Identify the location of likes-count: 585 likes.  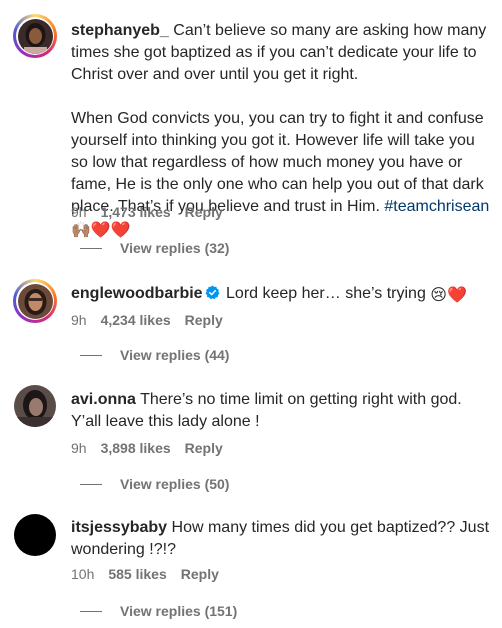
(137, 574).